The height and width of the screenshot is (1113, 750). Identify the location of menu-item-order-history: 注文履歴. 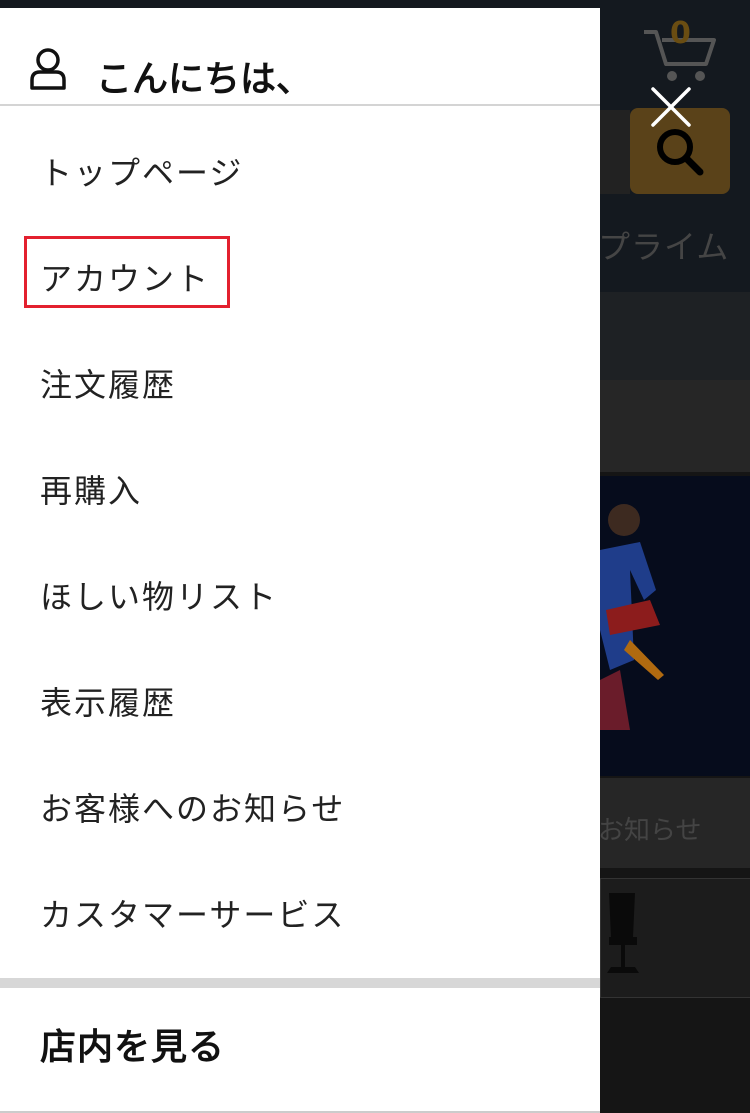
(300, 371).